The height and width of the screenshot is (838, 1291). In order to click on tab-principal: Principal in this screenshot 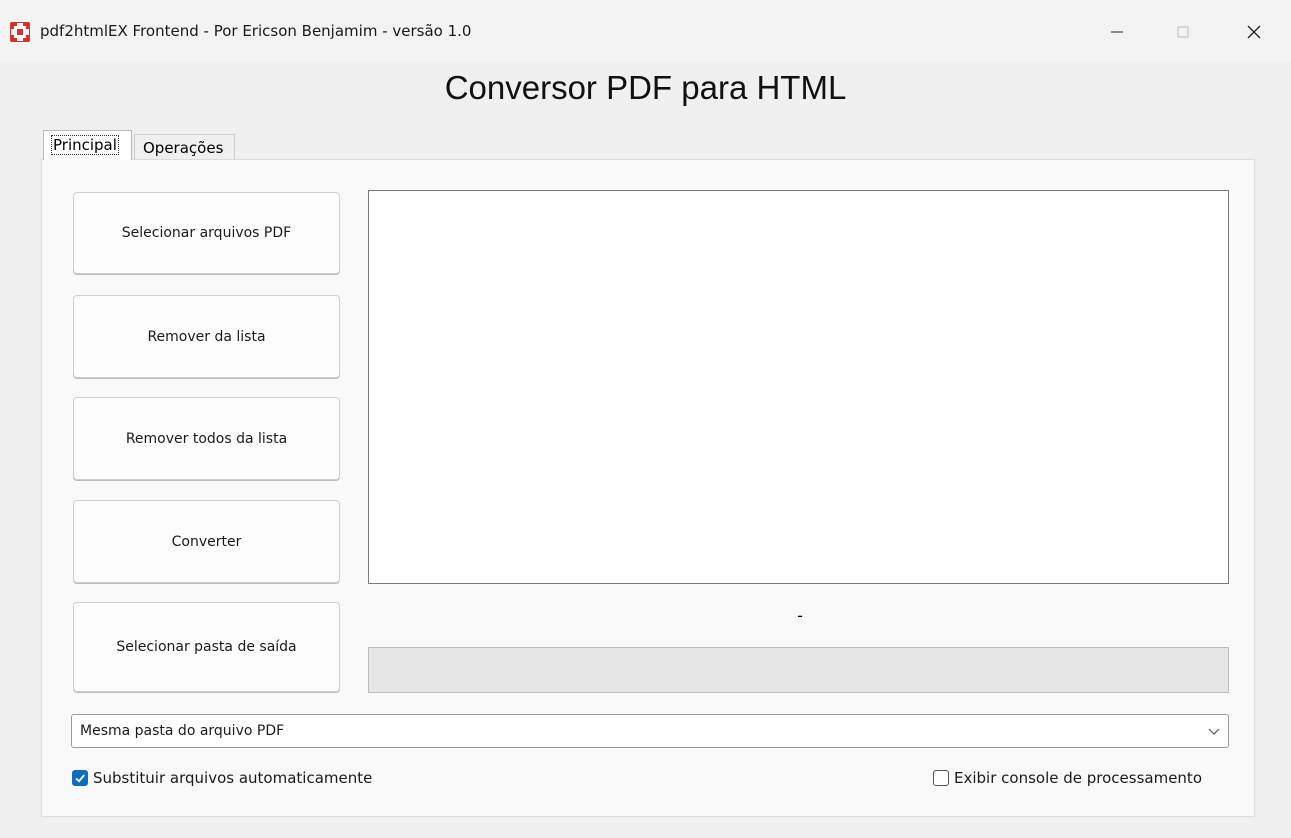, I will do `click(87, 145)`.